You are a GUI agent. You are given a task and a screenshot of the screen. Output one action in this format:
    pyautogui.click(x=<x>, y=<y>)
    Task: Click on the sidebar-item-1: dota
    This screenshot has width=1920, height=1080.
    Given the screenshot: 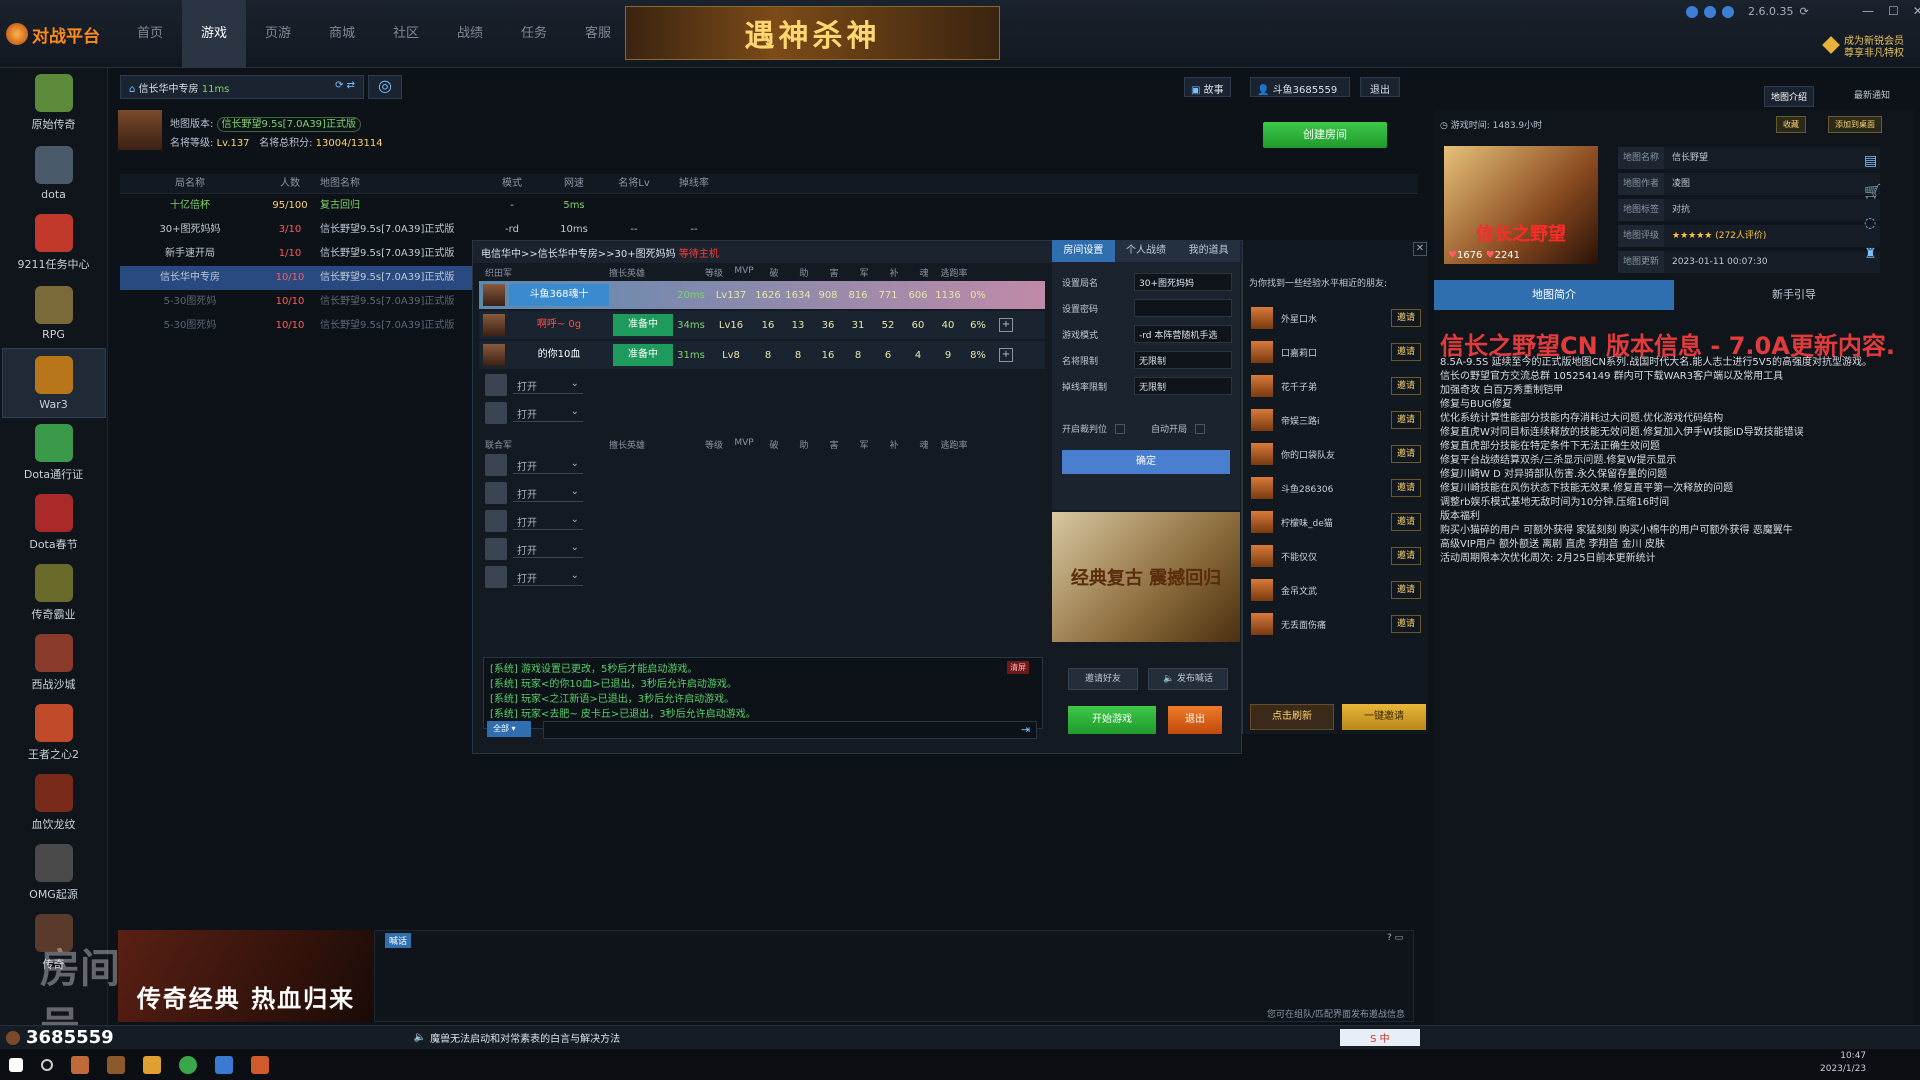 What is the action you would take?
    pyautogui.click(x=54, y=173)
    